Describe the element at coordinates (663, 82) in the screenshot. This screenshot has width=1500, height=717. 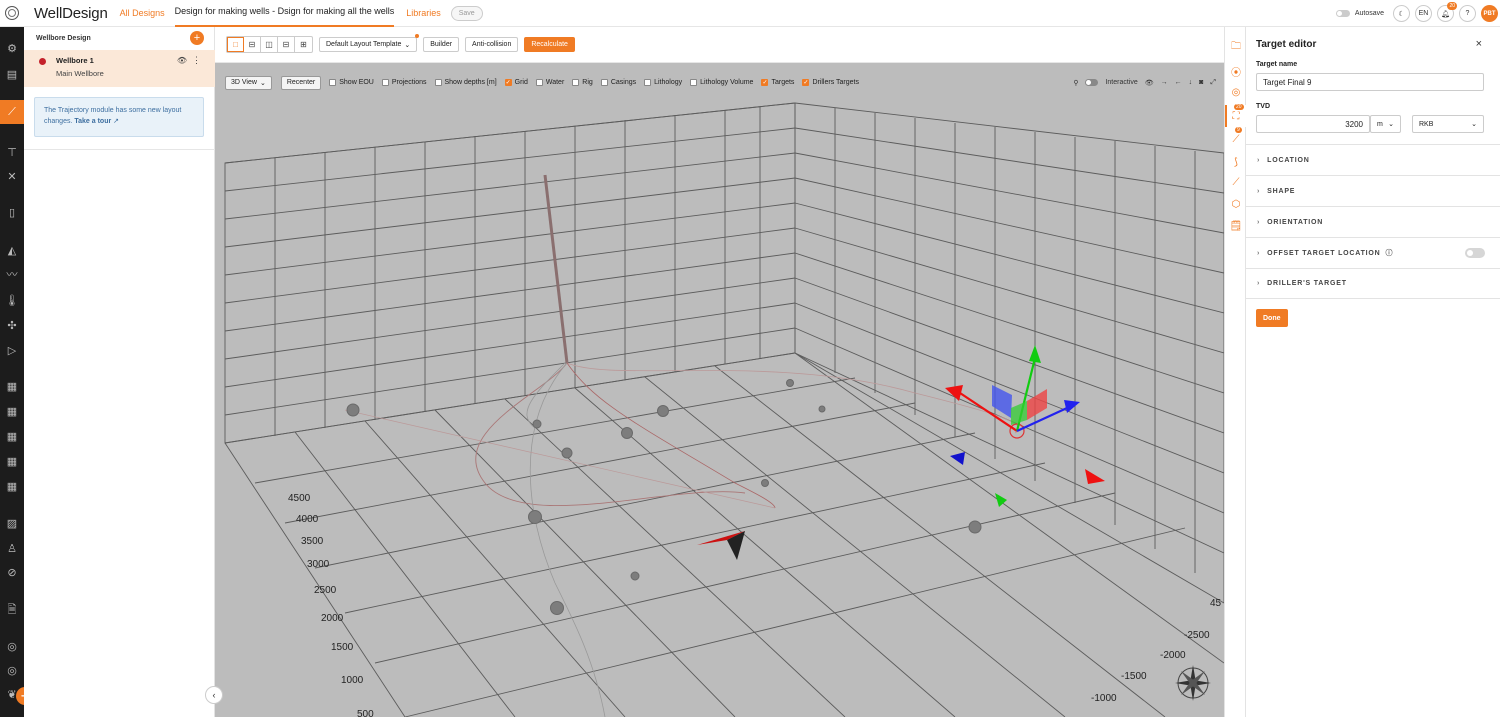
I see `lithology-checkbox: Lithology` at that location.